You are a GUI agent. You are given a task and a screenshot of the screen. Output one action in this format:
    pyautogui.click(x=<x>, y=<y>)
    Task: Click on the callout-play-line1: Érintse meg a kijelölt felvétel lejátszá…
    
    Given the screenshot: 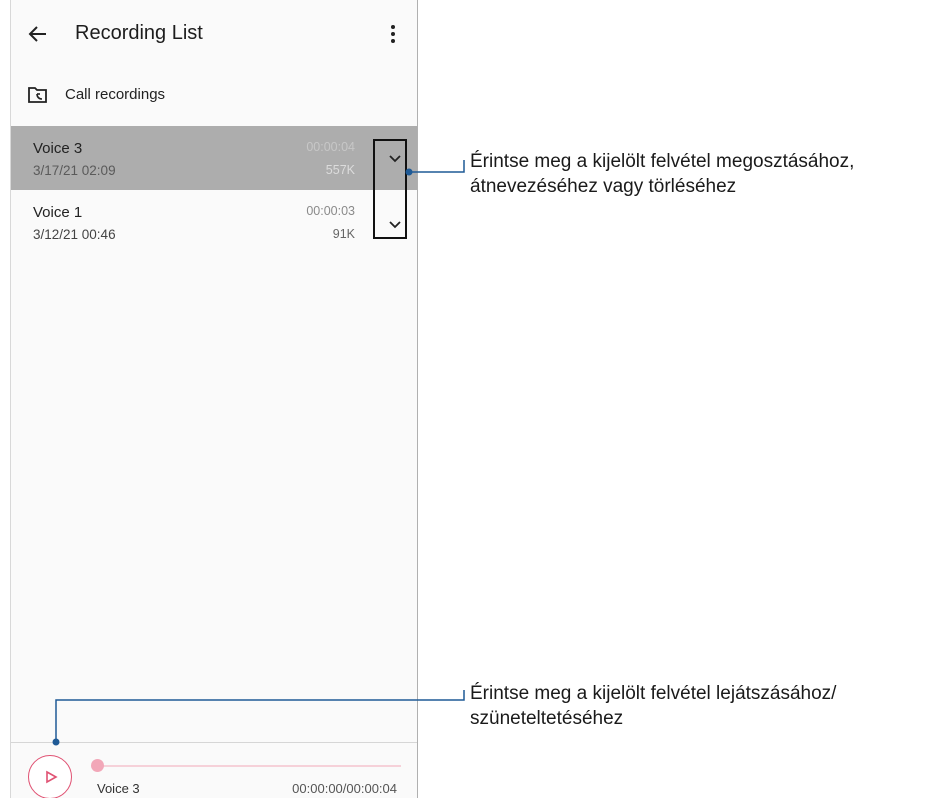 What is the action you would take?
    pyautogui.click(x=653, y=693)
    